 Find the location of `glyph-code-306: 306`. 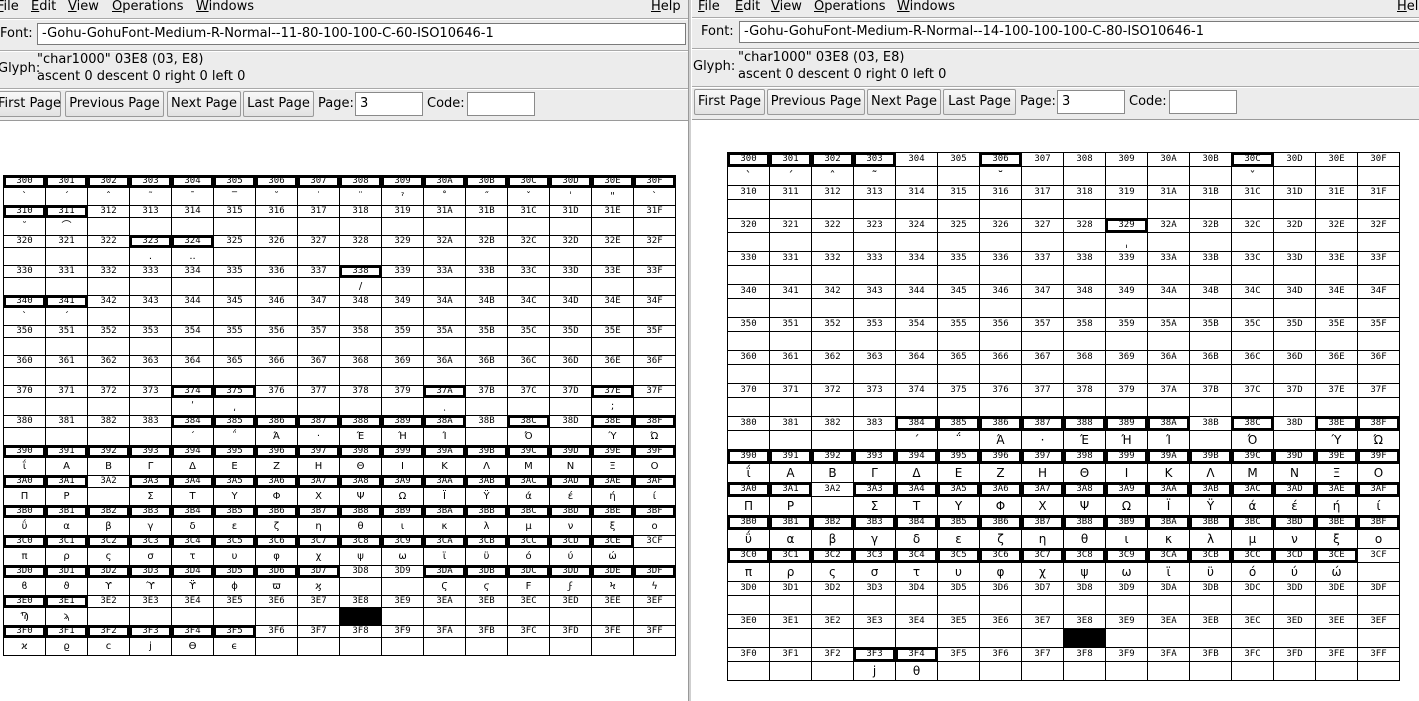

glyph-code-306: 306 is located at coordinates (1000, 159).